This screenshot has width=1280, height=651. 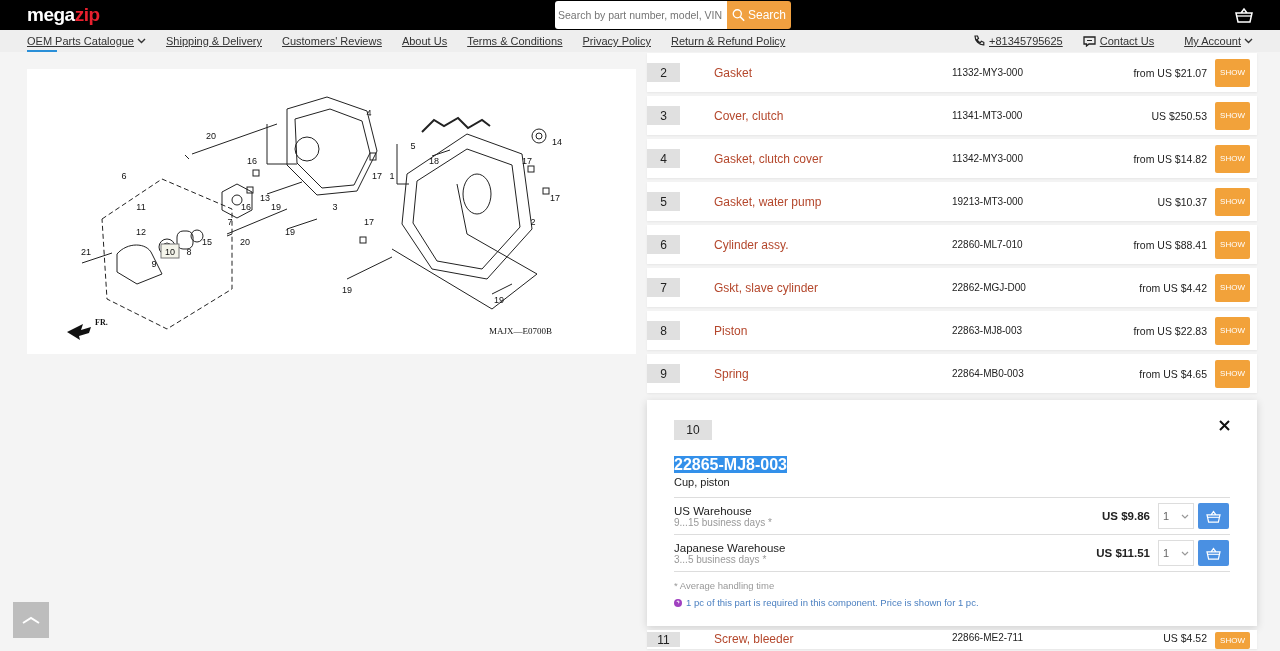 I want to click on part-name-link: Spring, so click(x=833, y=373).